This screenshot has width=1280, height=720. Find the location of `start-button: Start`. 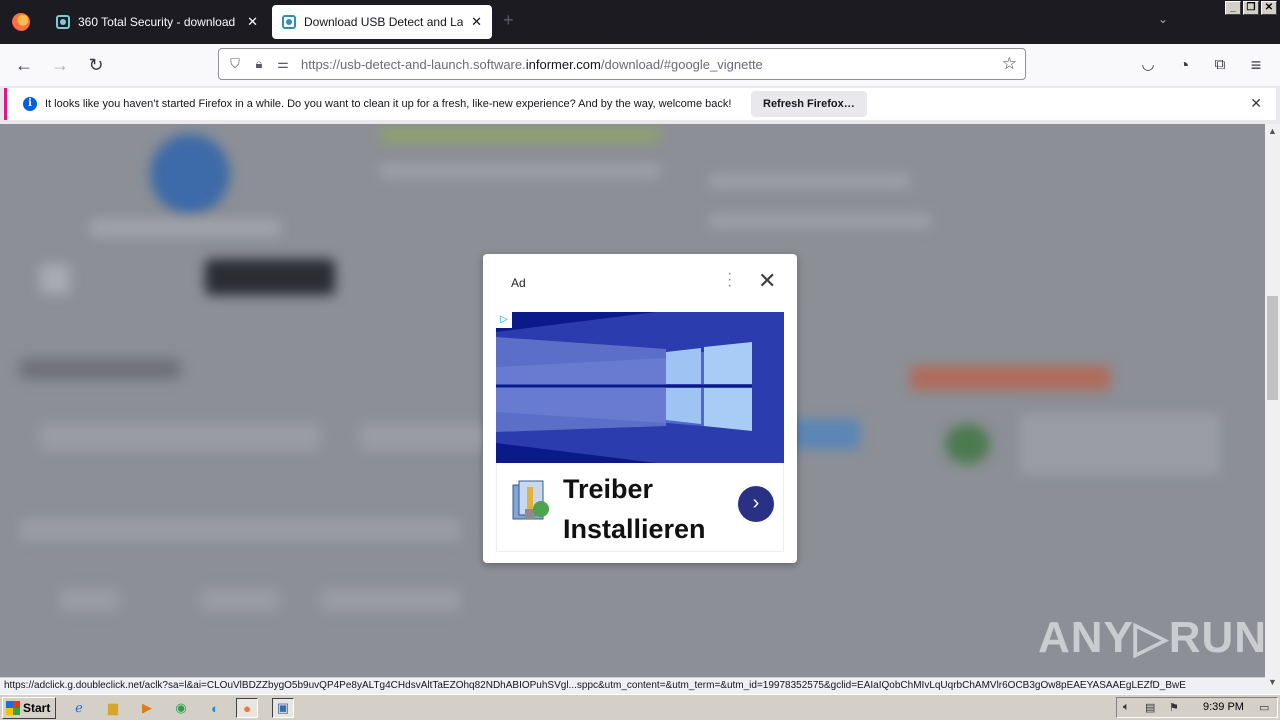

start-button: Start is located at coordinates (29, 707).